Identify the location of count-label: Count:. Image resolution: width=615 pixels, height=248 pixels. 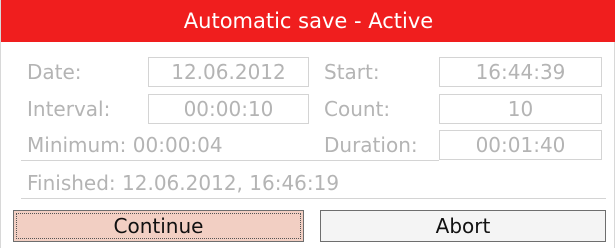
(357, 109).